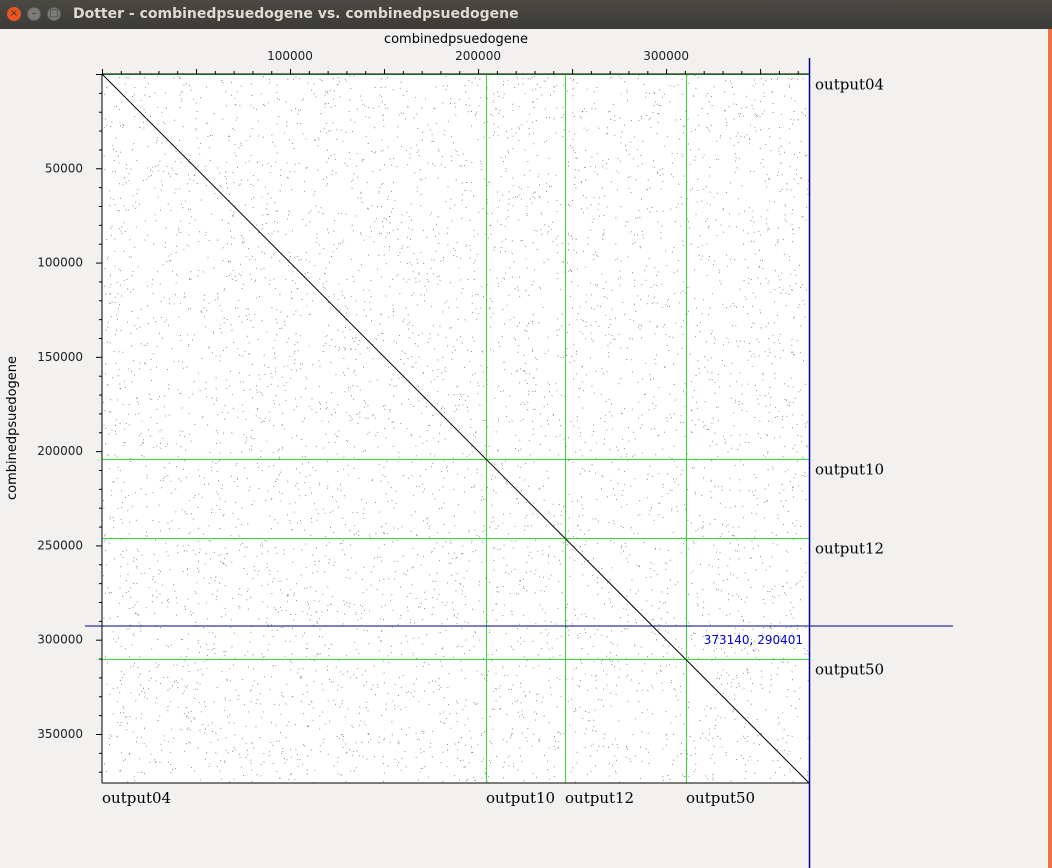 The height and width of the screenshot is (868, 1052). What do you see at coordinates (60, 640) in the screenshot?
I see `y-tick-label: 300000` at bounding box center [60, 640].